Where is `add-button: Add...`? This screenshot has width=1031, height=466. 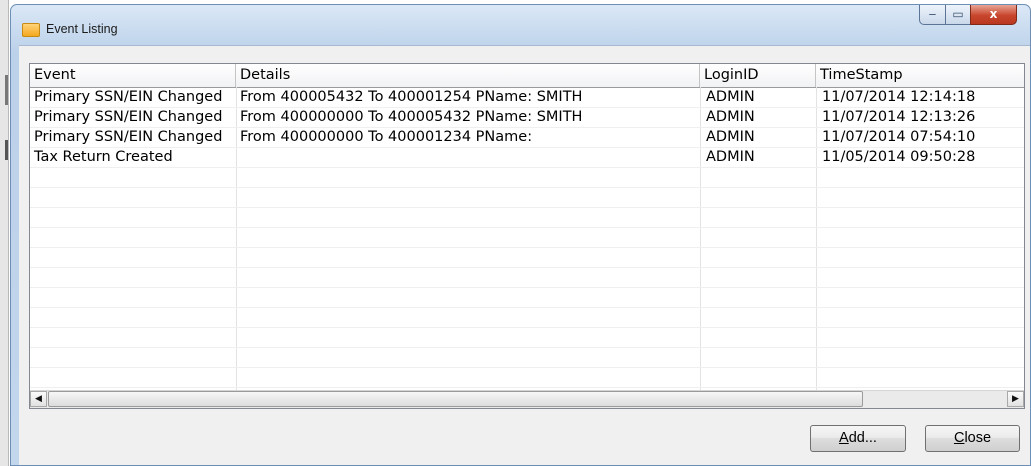
add-button: Add... is located at coordinates (858, 438).